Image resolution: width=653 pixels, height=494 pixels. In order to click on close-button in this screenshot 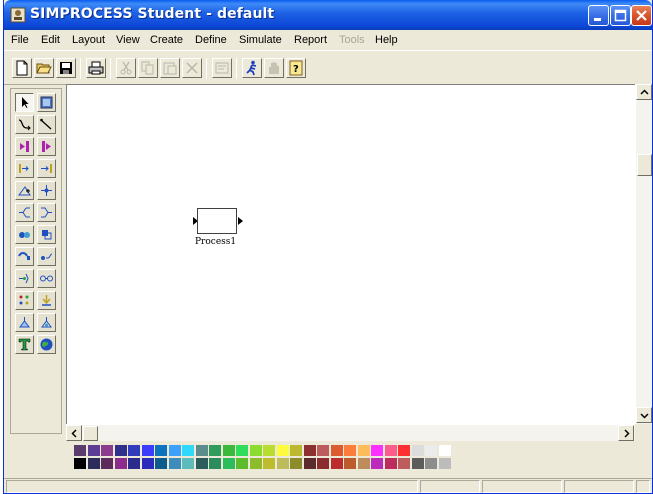, I will do `click(641, 15)`.